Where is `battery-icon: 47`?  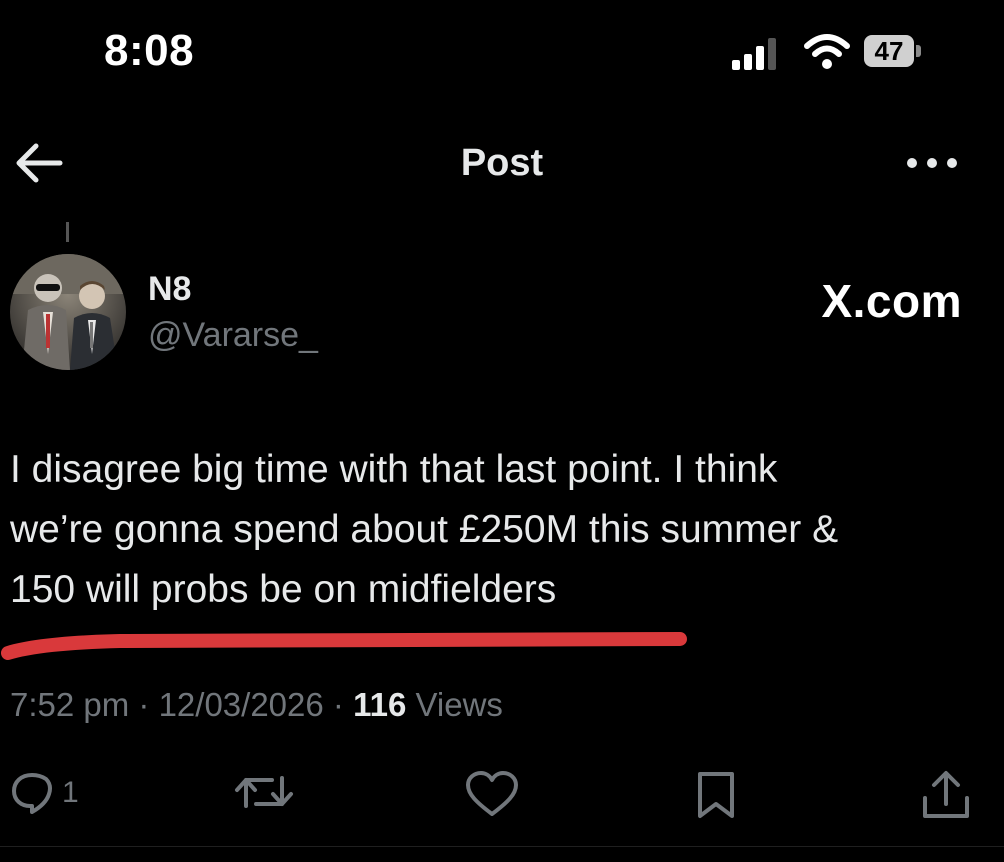 battery-icon: 47 is located at coordinates (893, 51).